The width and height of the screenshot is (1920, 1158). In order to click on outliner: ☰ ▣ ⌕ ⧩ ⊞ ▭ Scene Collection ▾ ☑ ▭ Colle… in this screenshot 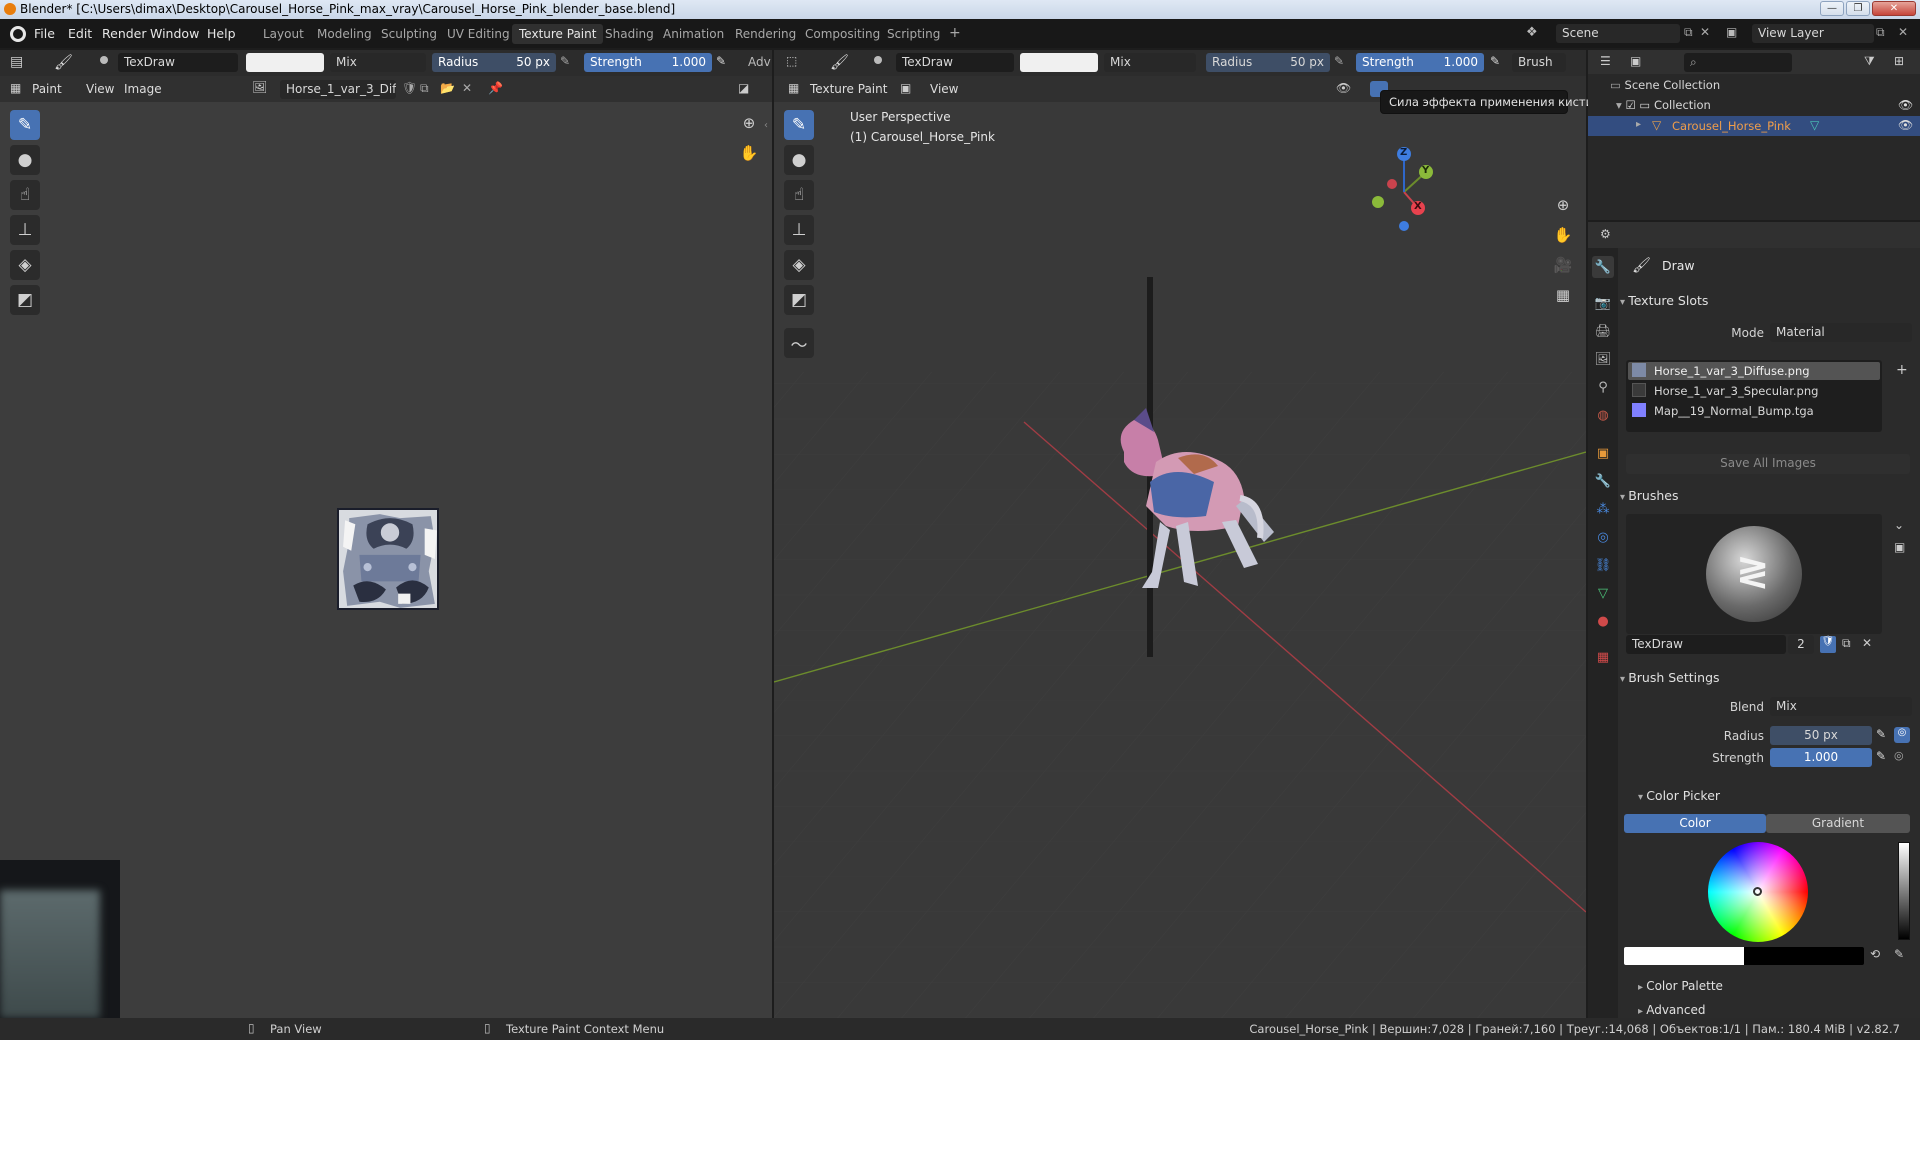, I will do `click(1754, 135)`.